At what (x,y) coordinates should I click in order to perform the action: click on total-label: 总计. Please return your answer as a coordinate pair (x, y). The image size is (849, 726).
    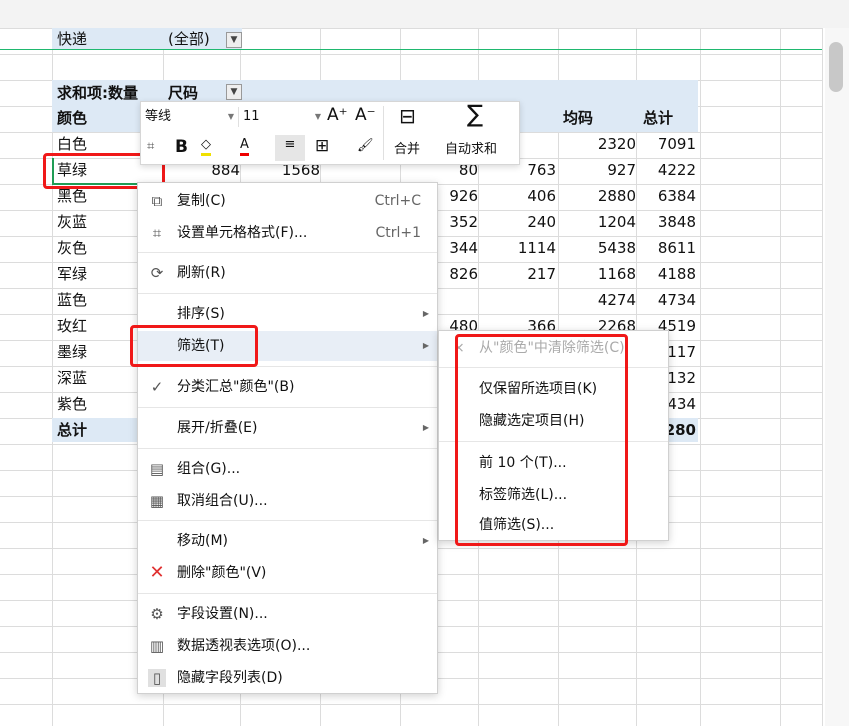
    Looking at the image, I should click on (72, 430).